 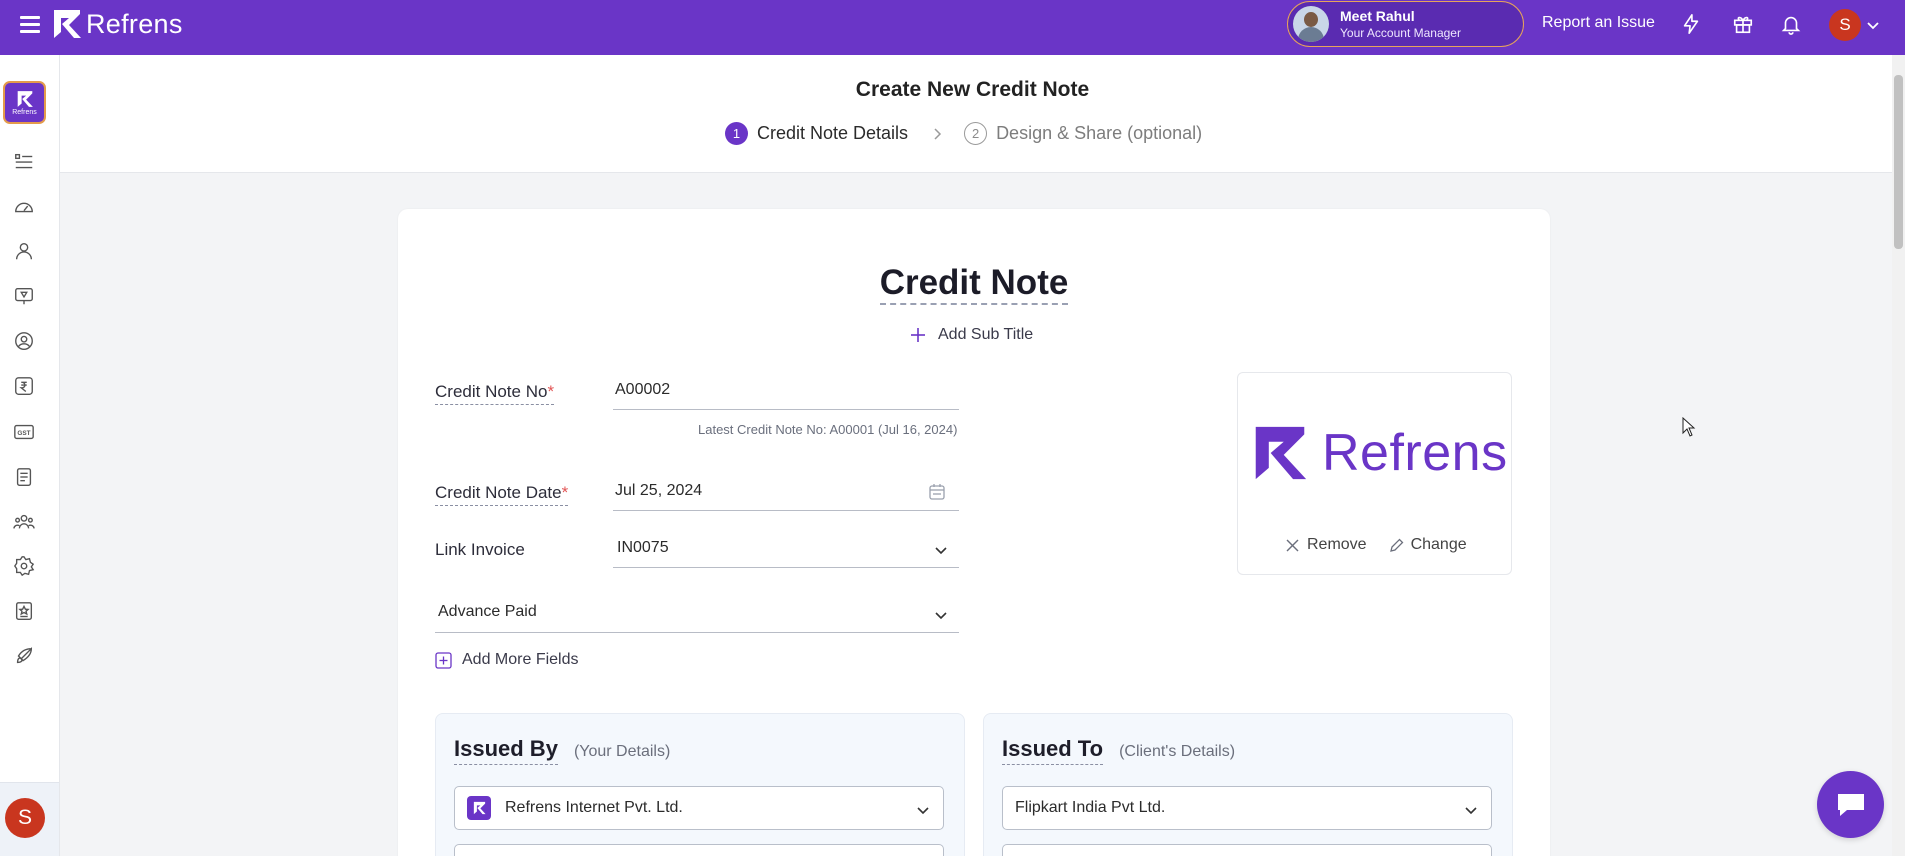 I want to click on chat-icon, so click(x=1850, y=804).